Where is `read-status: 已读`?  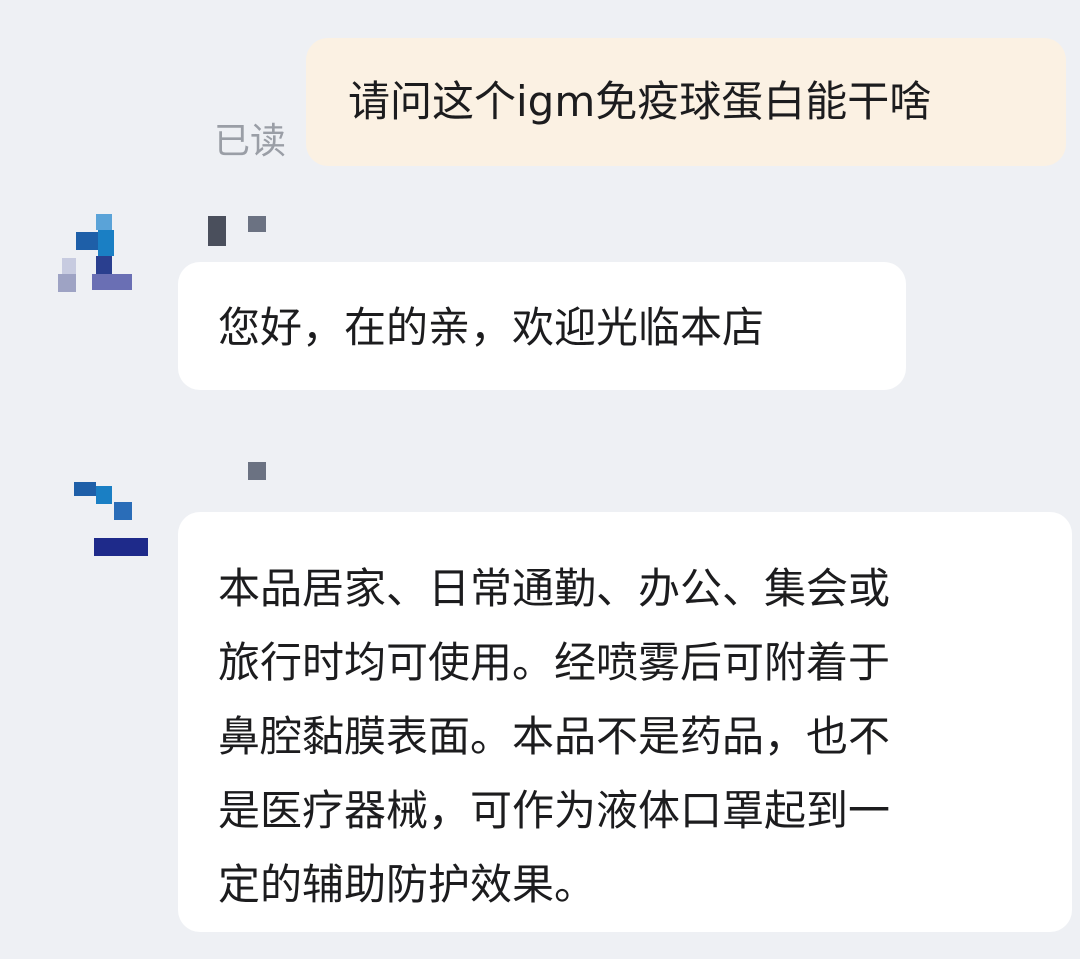 read-status: 已读 is located at coordinates (250, 141).